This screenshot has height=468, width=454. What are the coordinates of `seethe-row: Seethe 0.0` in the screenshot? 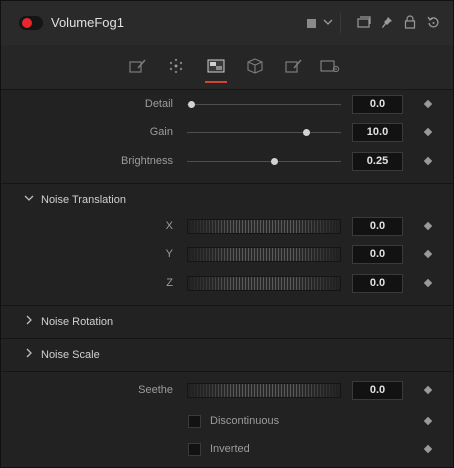 It's located at (227, 391).